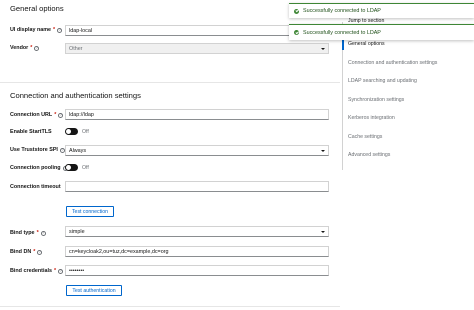  I want to click on connection-timeout-label-text: Connection timeout, so click(35, 187).